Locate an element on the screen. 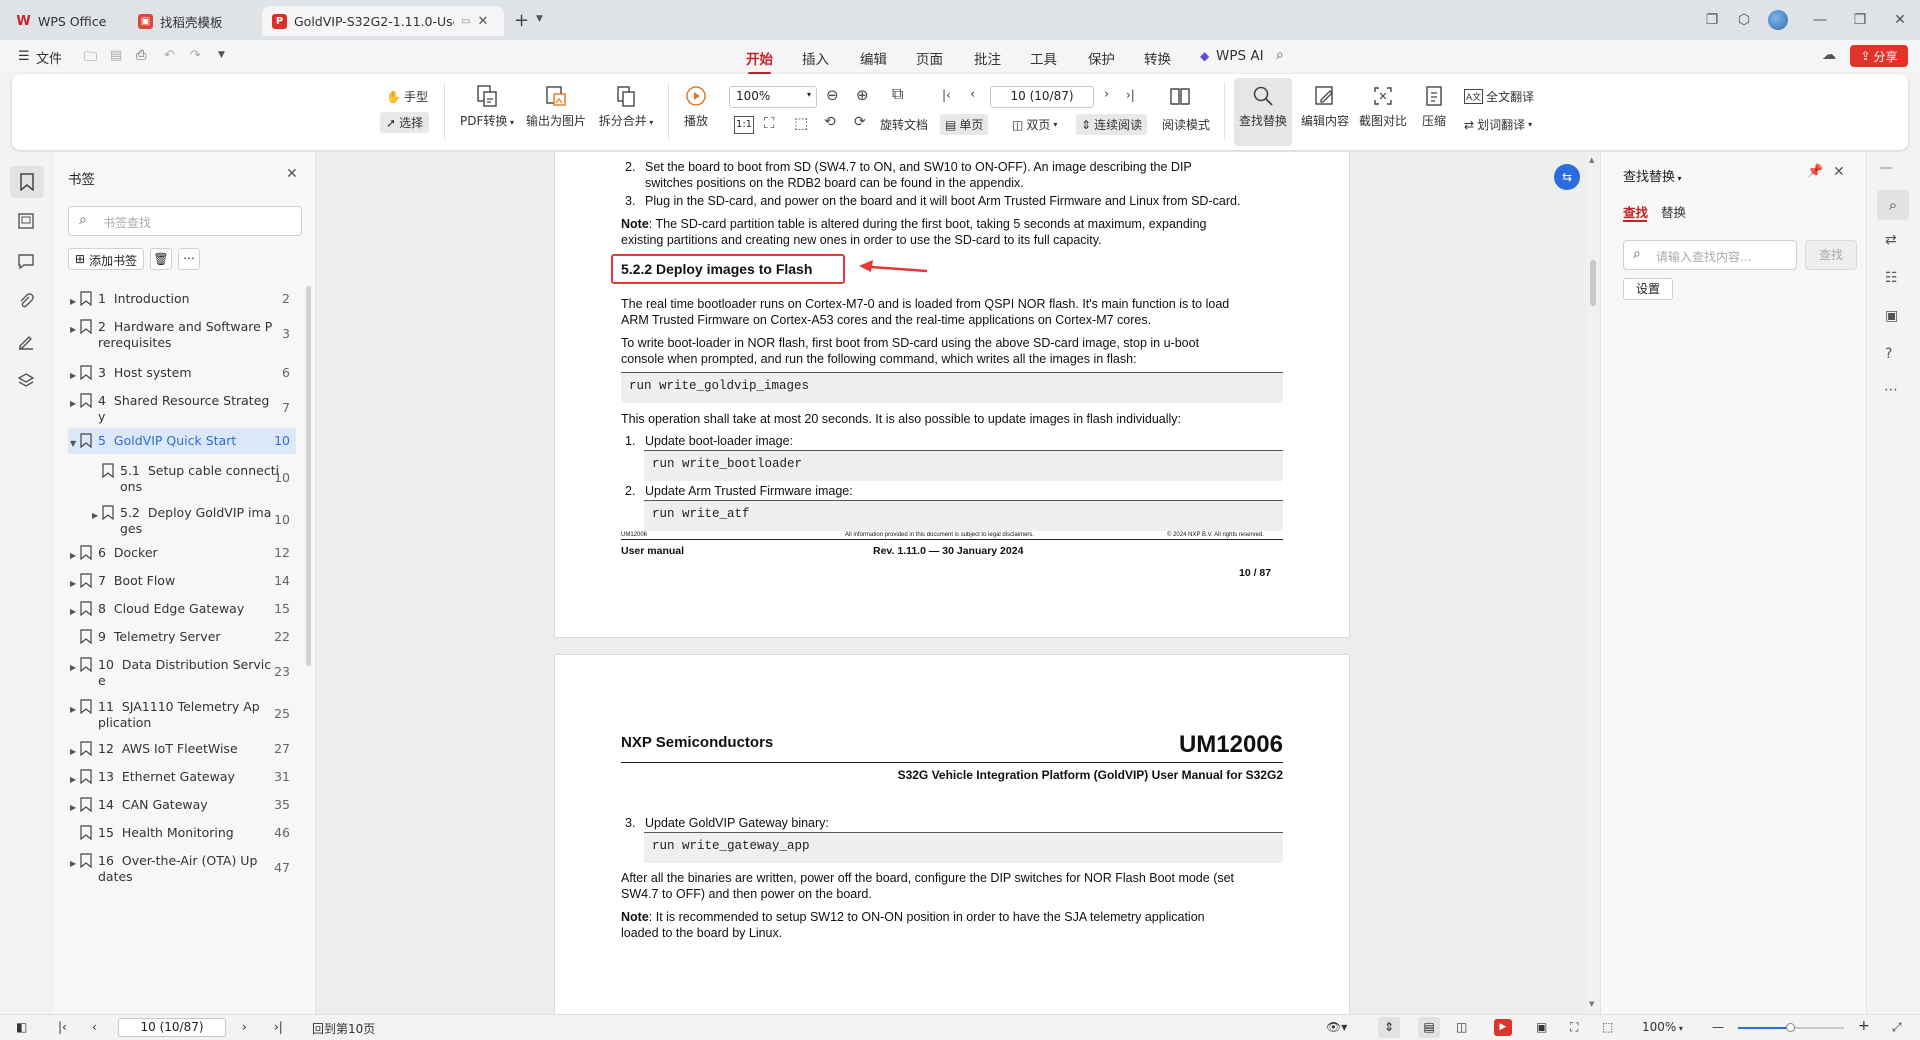 Image resolution: width=1920 pixels, height=1040 pixels. compress-button: 压缩 is located at coordinates (1434, 106).